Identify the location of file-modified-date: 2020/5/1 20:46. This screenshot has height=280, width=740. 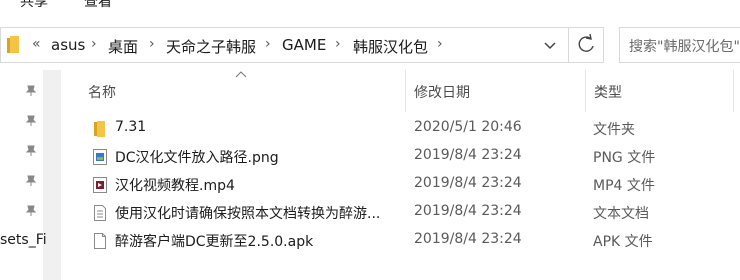
(468, 127).